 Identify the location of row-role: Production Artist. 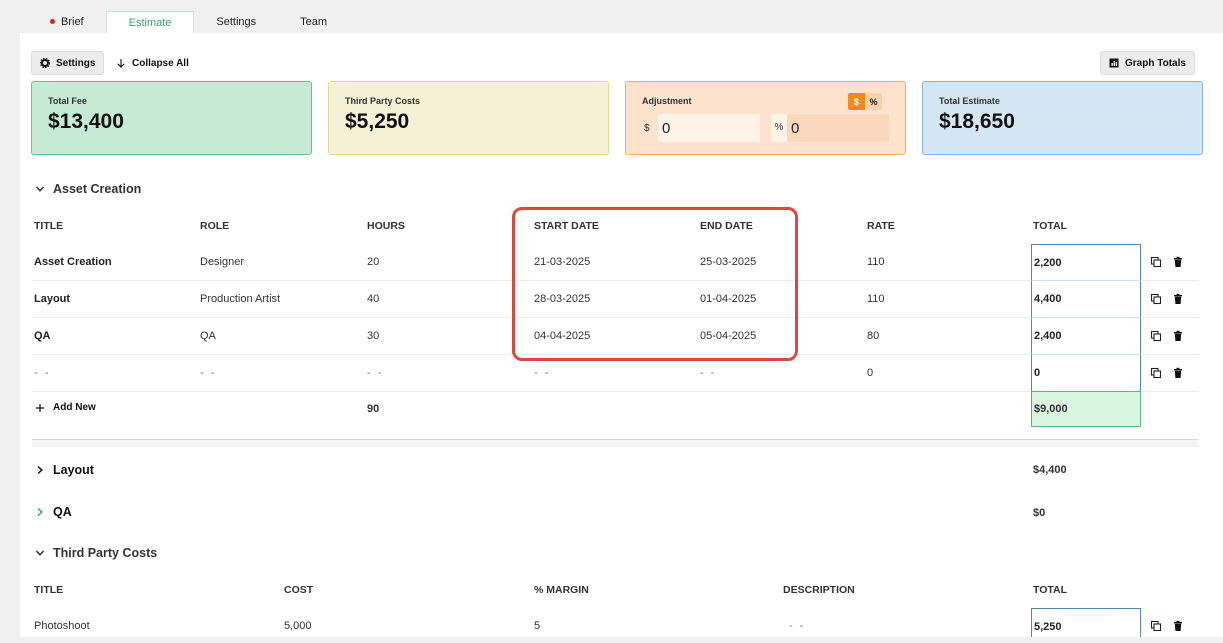
(240, 299).